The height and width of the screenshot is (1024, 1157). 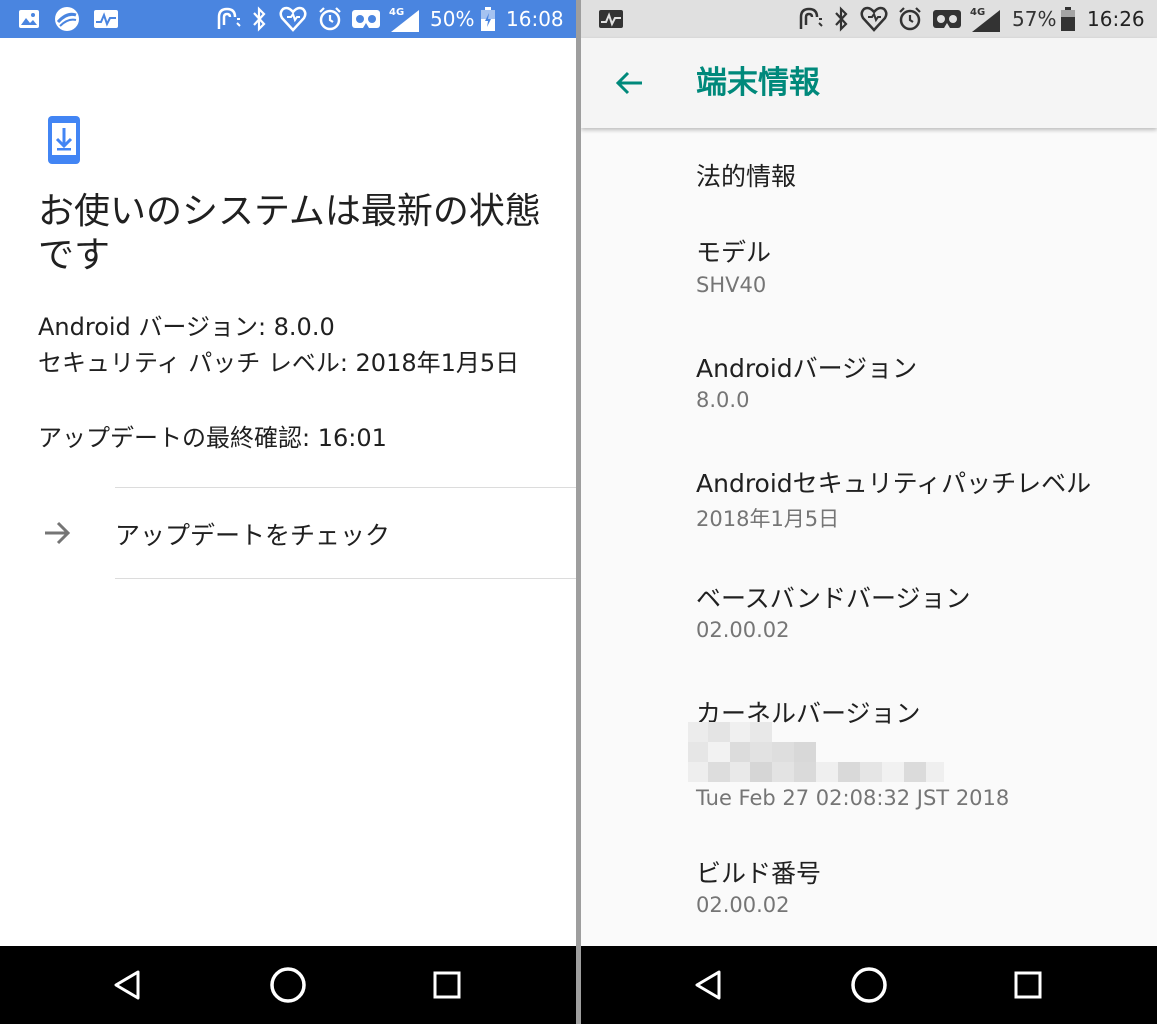 I want to click on trend-micro-icon, so click(x=67, y=19).